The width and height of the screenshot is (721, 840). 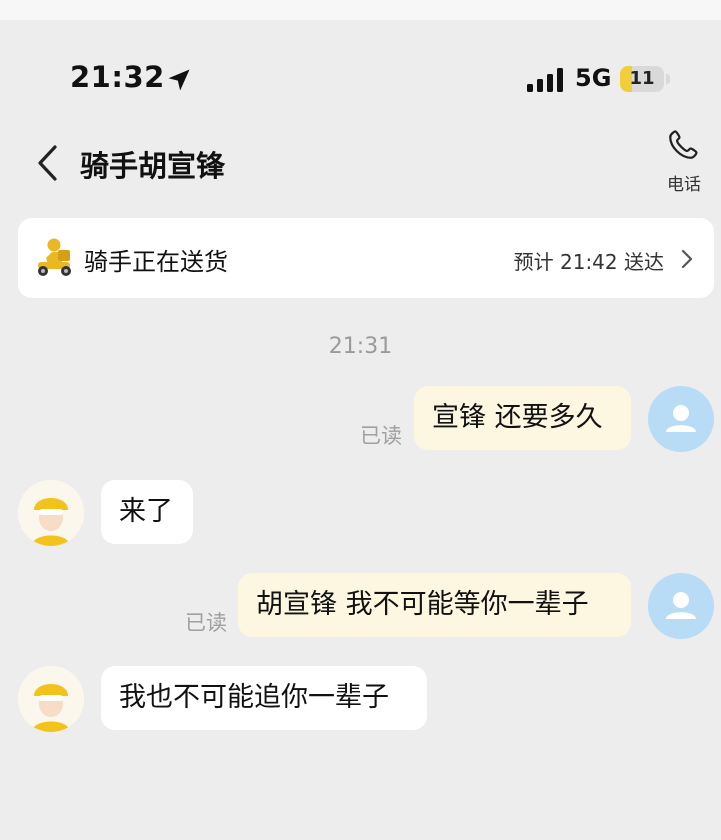 What do you see at coordinates (684, 185) in the screenshot?
I see `call-label: 电话` at bounding box center [684, 185].